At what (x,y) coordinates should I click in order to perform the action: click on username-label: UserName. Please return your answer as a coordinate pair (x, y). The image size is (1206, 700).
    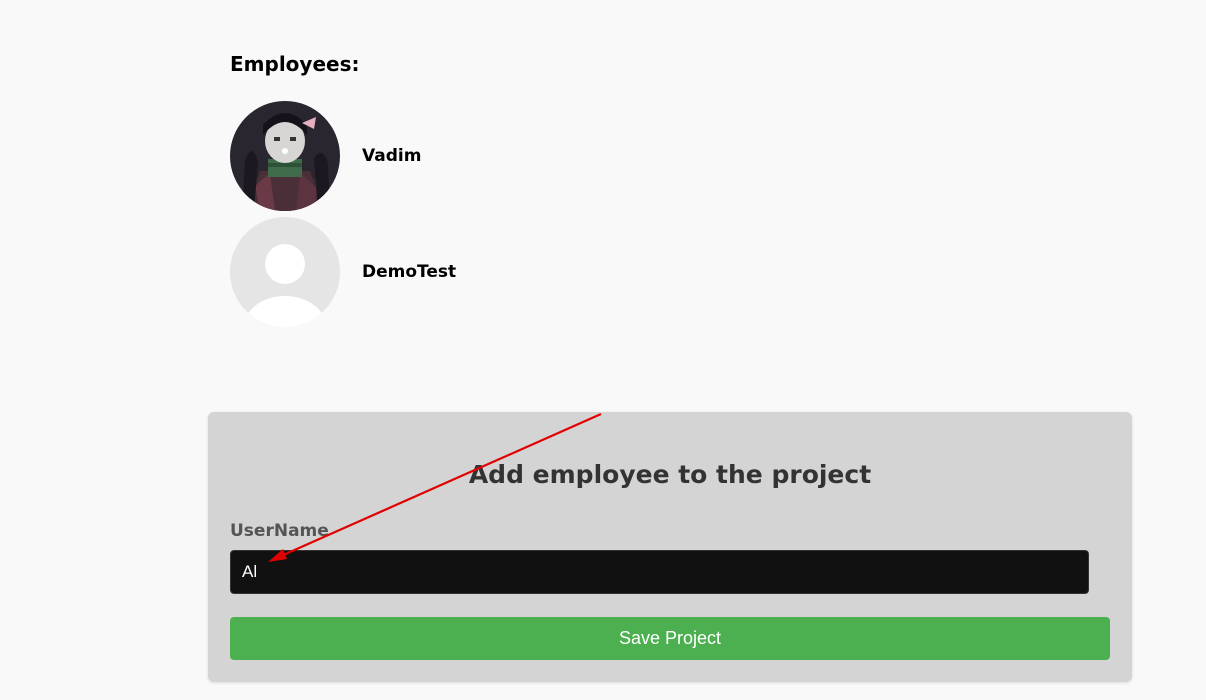
    Looking at the image, I should click on (279, 531).